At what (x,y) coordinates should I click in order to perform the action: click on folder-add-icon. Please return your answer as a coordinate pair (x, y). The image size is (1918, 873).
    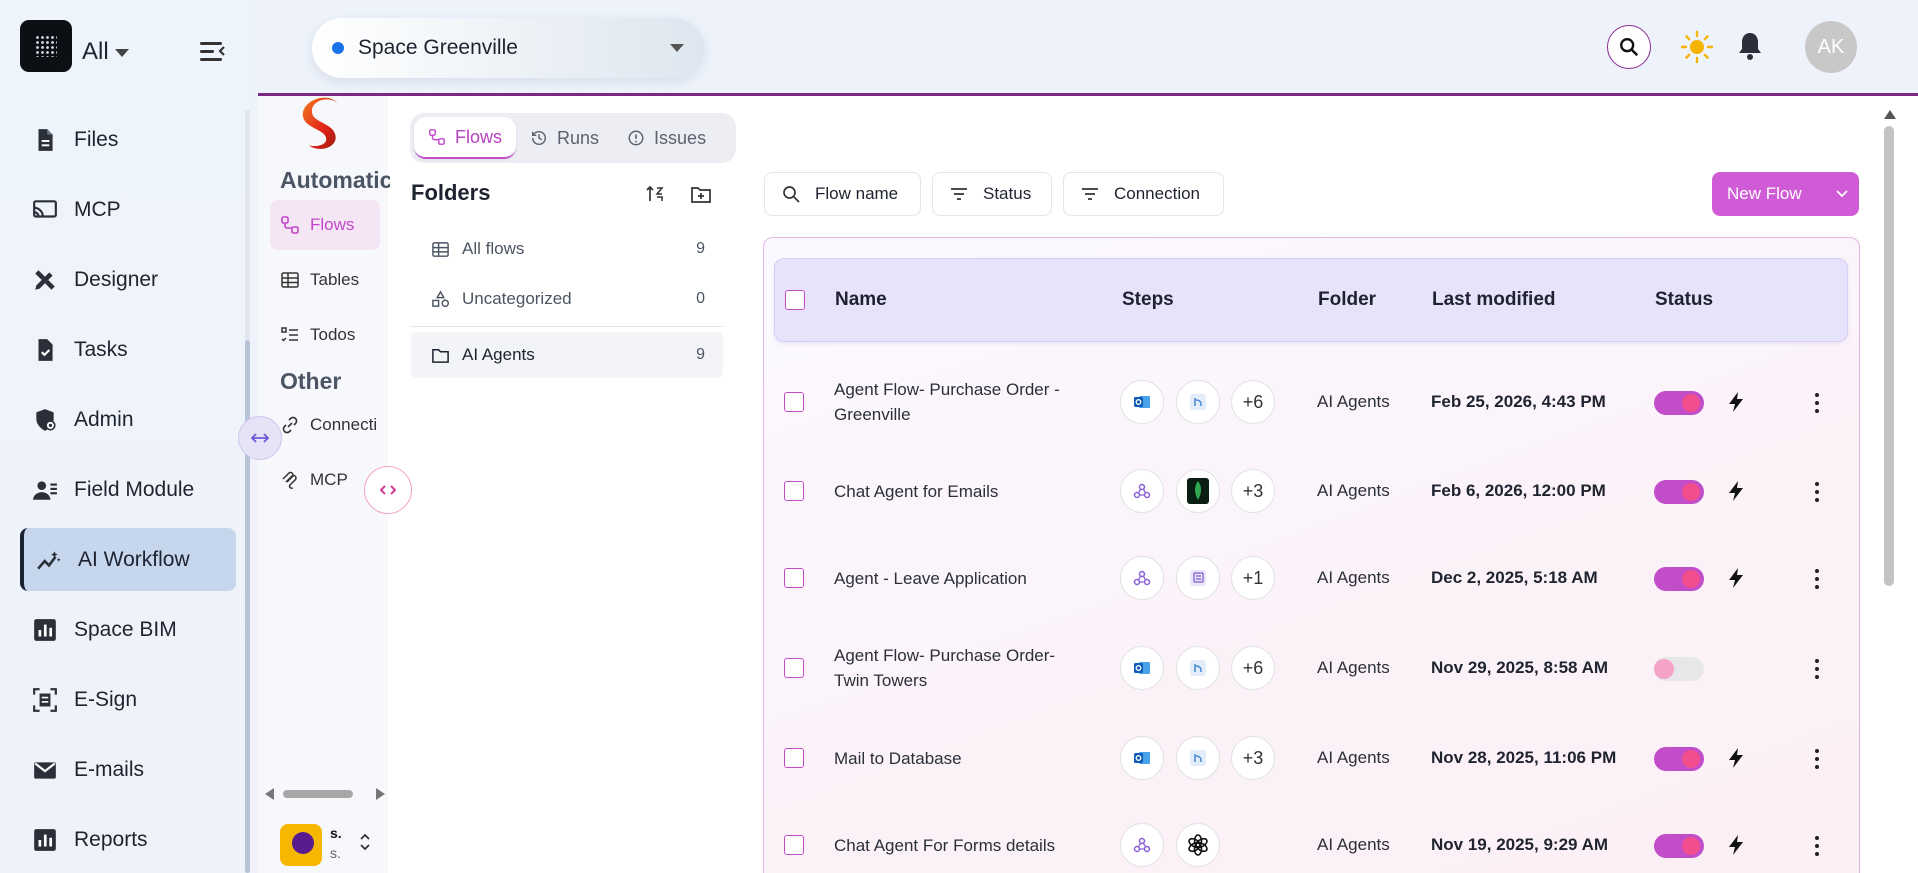
    Looking at the image, I should click on (701, 194).